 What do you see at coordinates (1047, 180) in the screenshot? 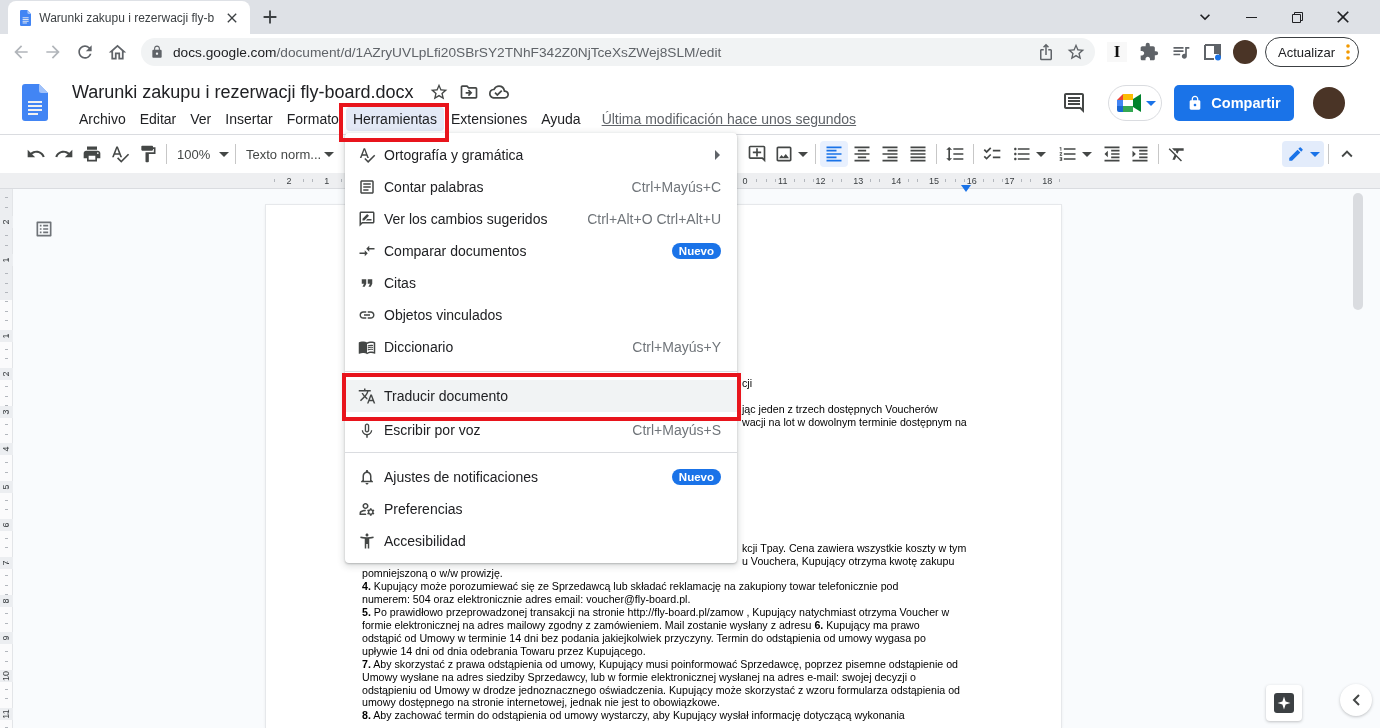
I see `ruler-number: 18` at bounding box center [1047, 180].